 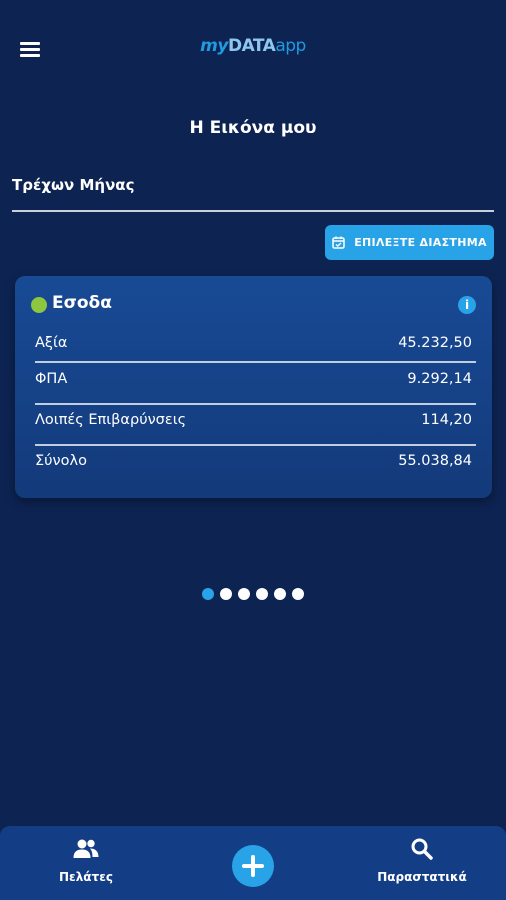 I want to click on row-other-charges: Λοιπές Επιβαρύνσεις 114,20, so click(x=253, y=423).